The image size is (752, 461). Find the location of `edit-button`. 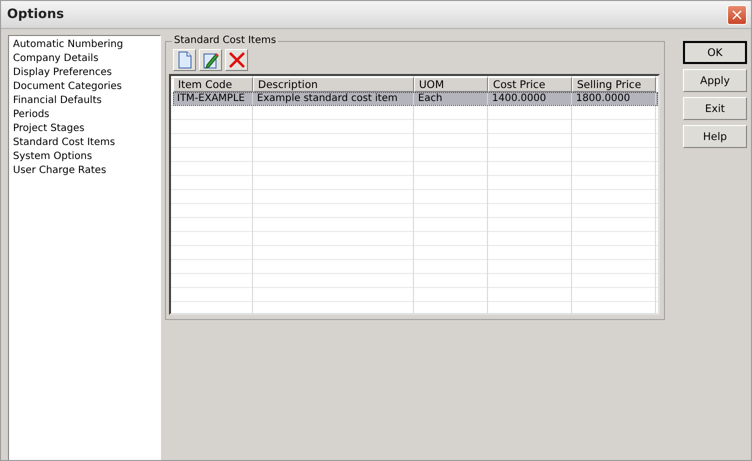

edit-button is located at coordinates (210, 60).